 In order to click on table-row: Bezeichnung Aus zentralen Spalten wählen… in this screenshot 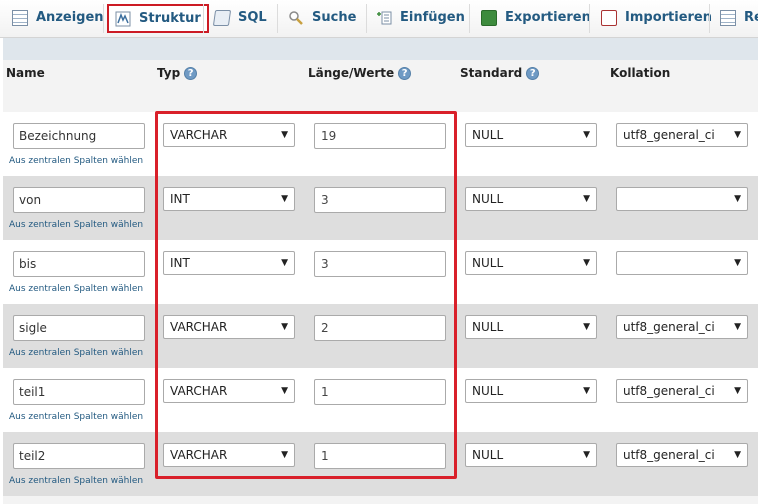, I will do `click(380, 144)`.